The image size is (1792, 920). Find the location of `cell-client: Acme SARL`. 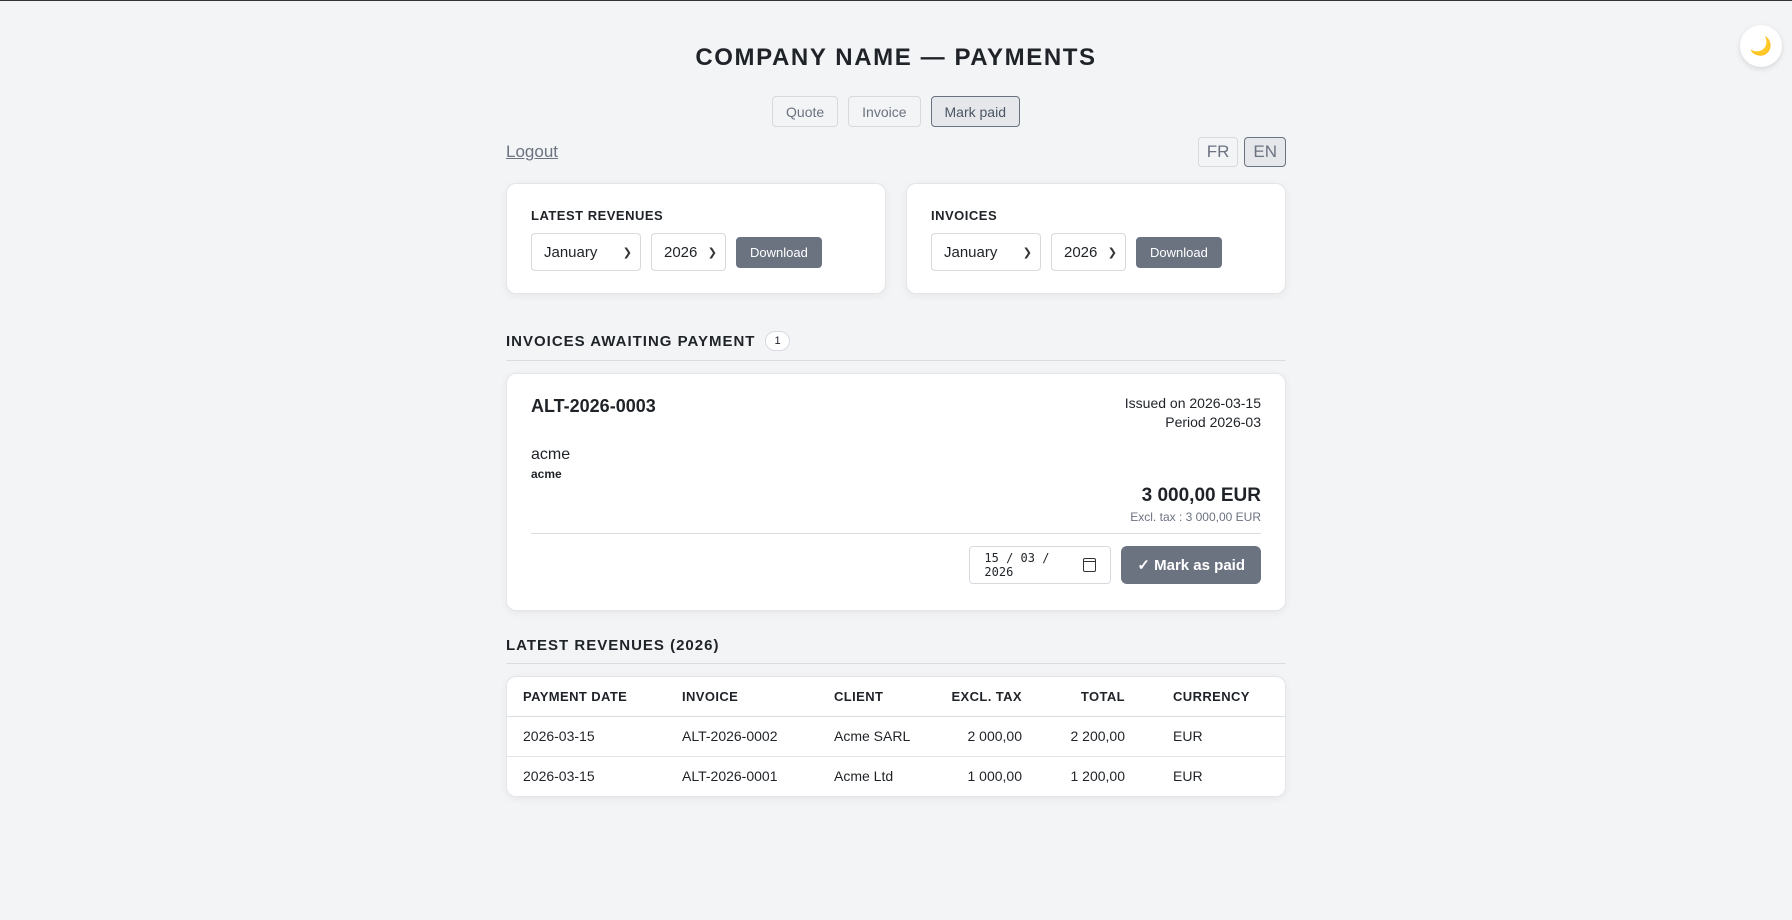

cell-client: Acme SARL is located at coordinates (873, 736).